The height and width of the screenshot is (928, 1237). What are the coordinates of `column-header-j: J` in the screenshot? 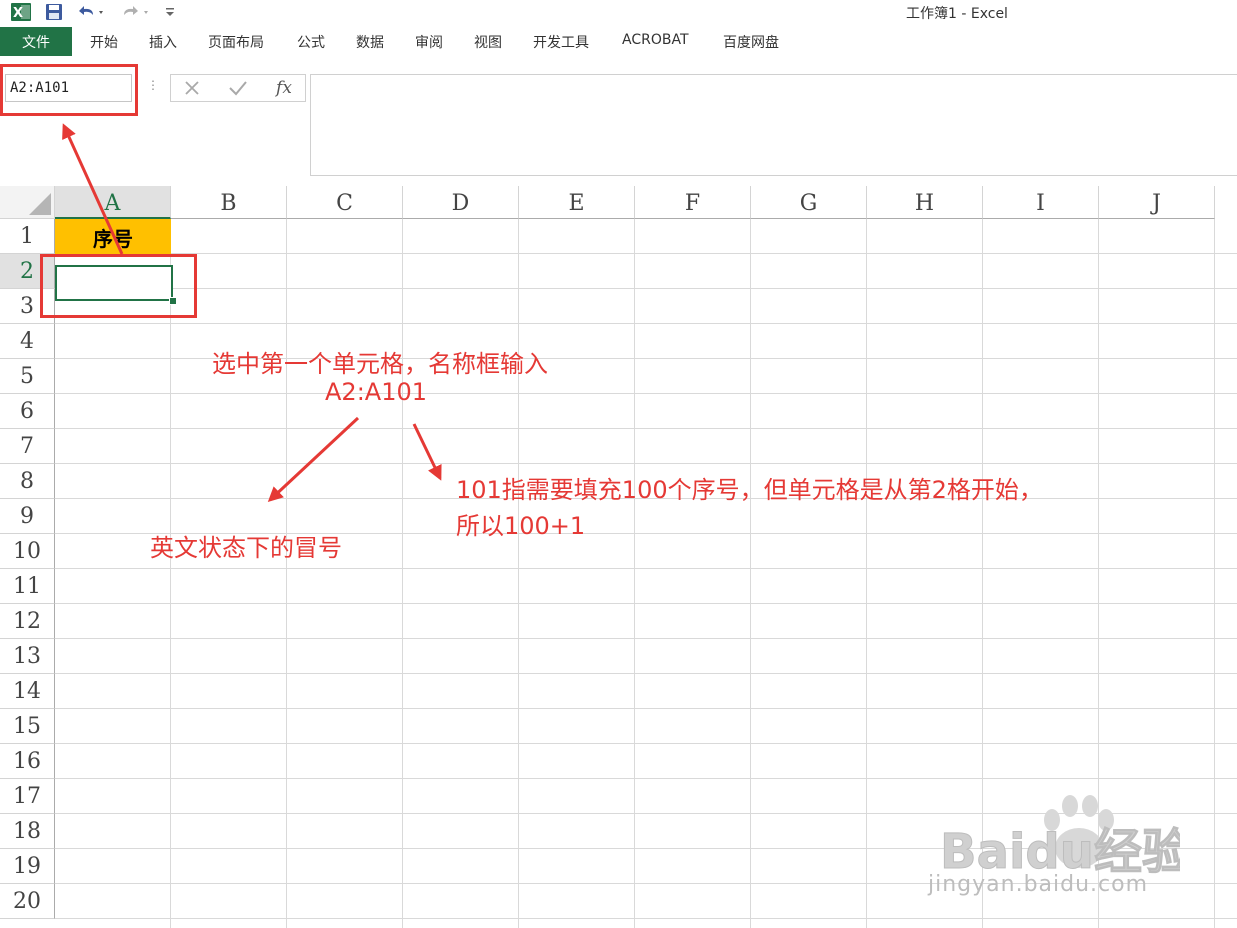 It's located at (1157, 202).